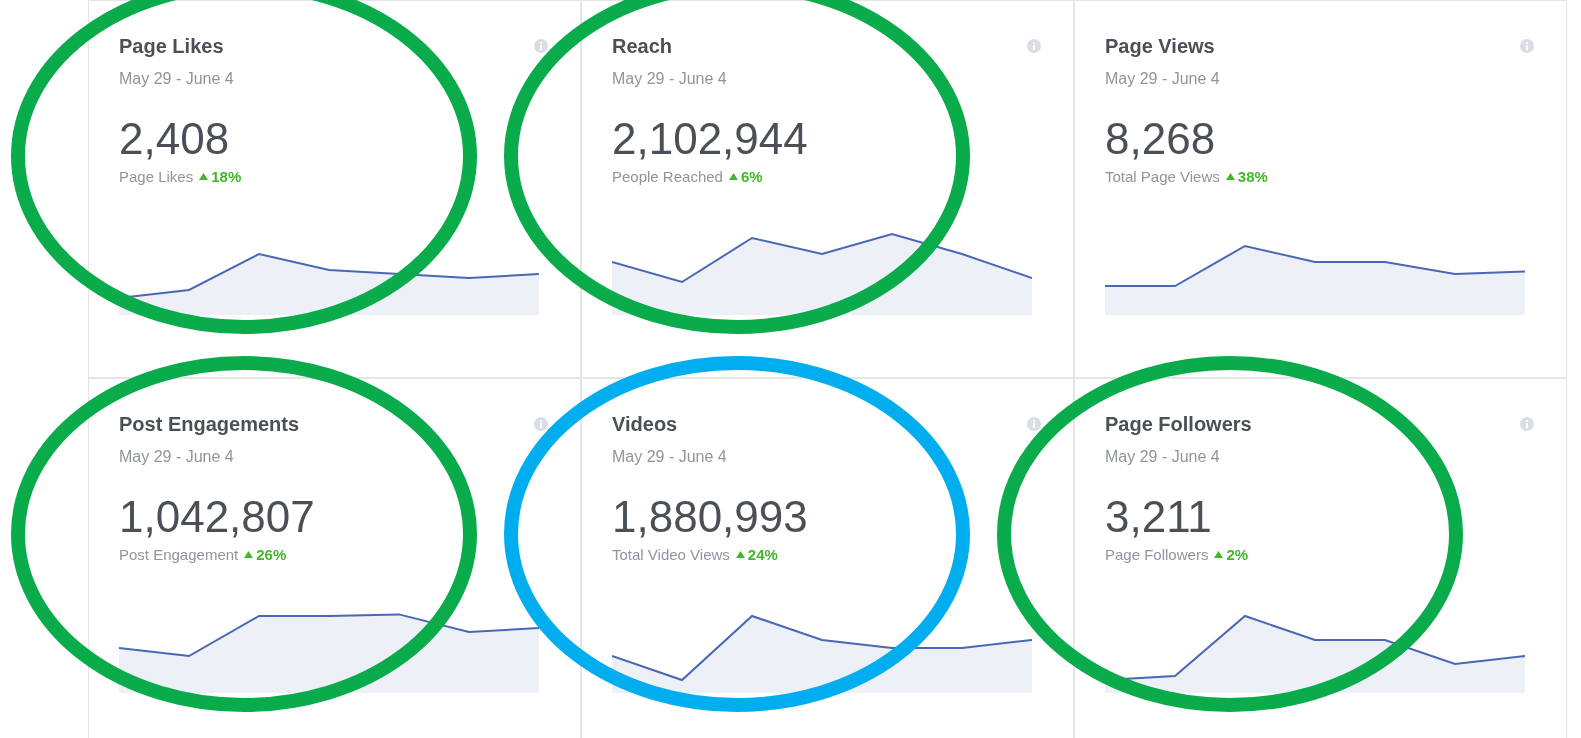 The width and height of the screenshot is (1581, 738). What do you see at coordinates (1231, 554) in the screenshot?
I see `change-percent: 2%` at bounding box center [1231, 554].